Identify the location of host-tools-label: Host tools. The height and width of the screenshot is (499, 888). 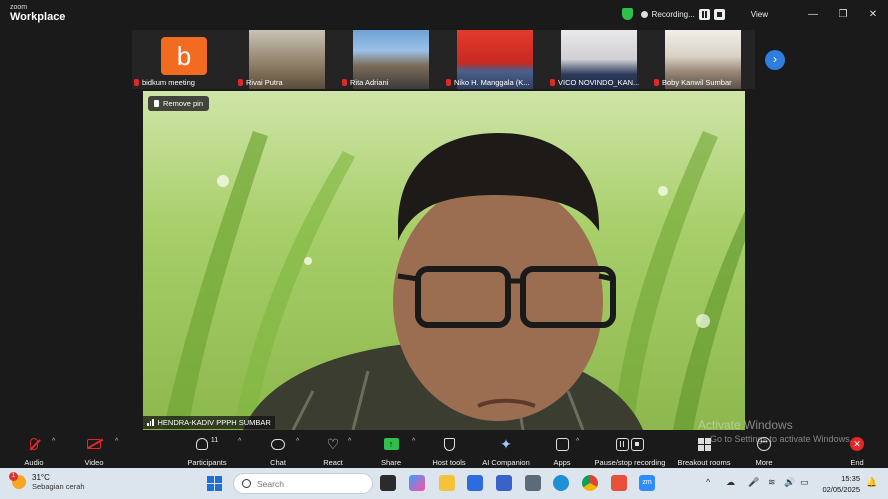
(449, 462).